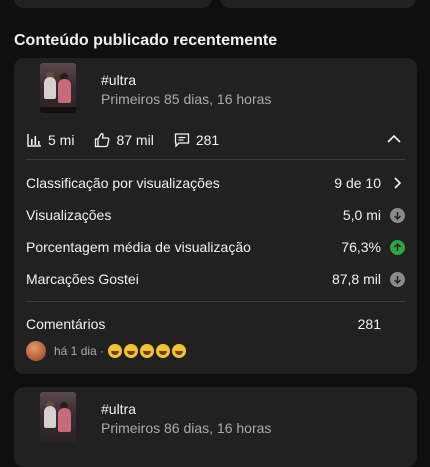 The image size is (430, 467). I want to click on arrow-up-circle-icon, so click(397, 247).